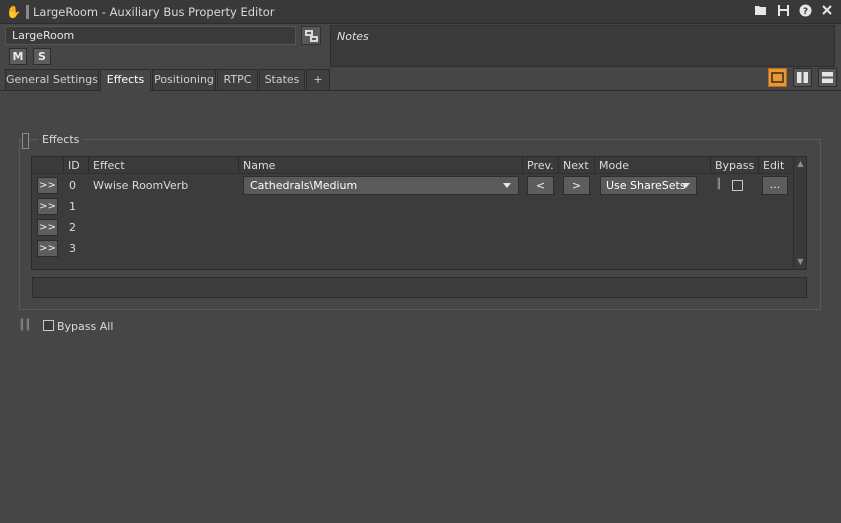 The height and width of the screenshot is (523, 841). What do you see at coordinates (318, 80) in the screenshot?
I see `add-tab-button: +` at bounding box center [318, 80].